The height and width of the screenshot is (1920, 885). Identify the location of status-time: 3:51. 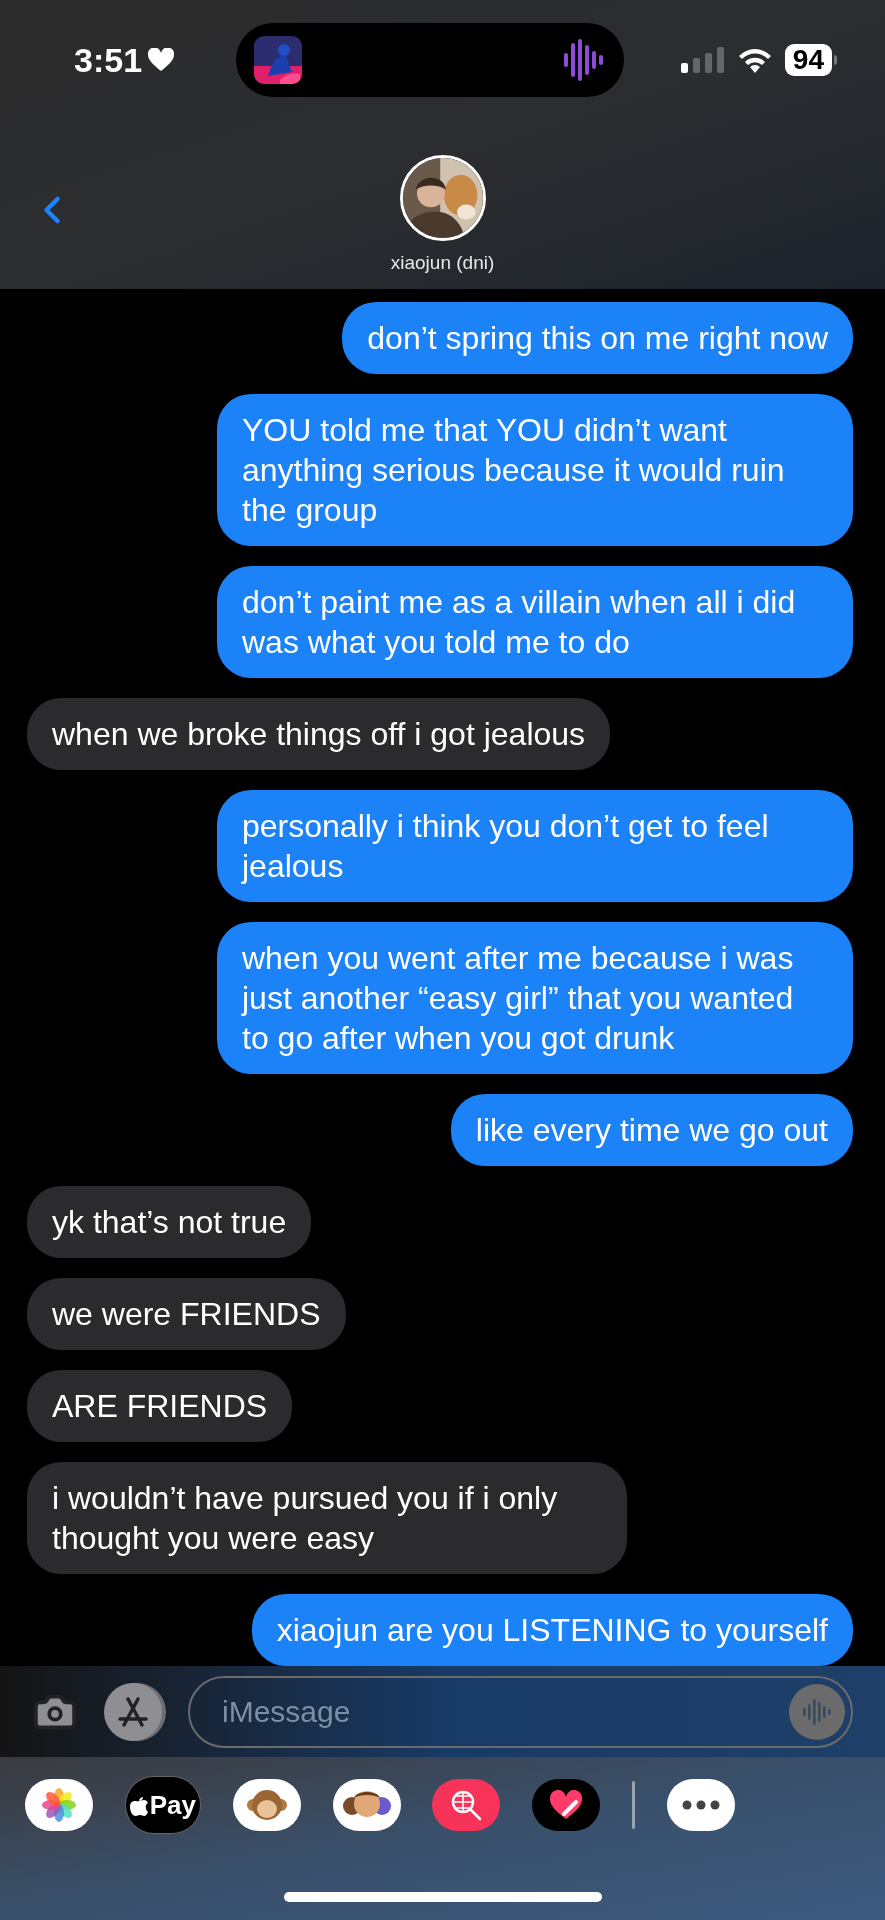
(108, 60).